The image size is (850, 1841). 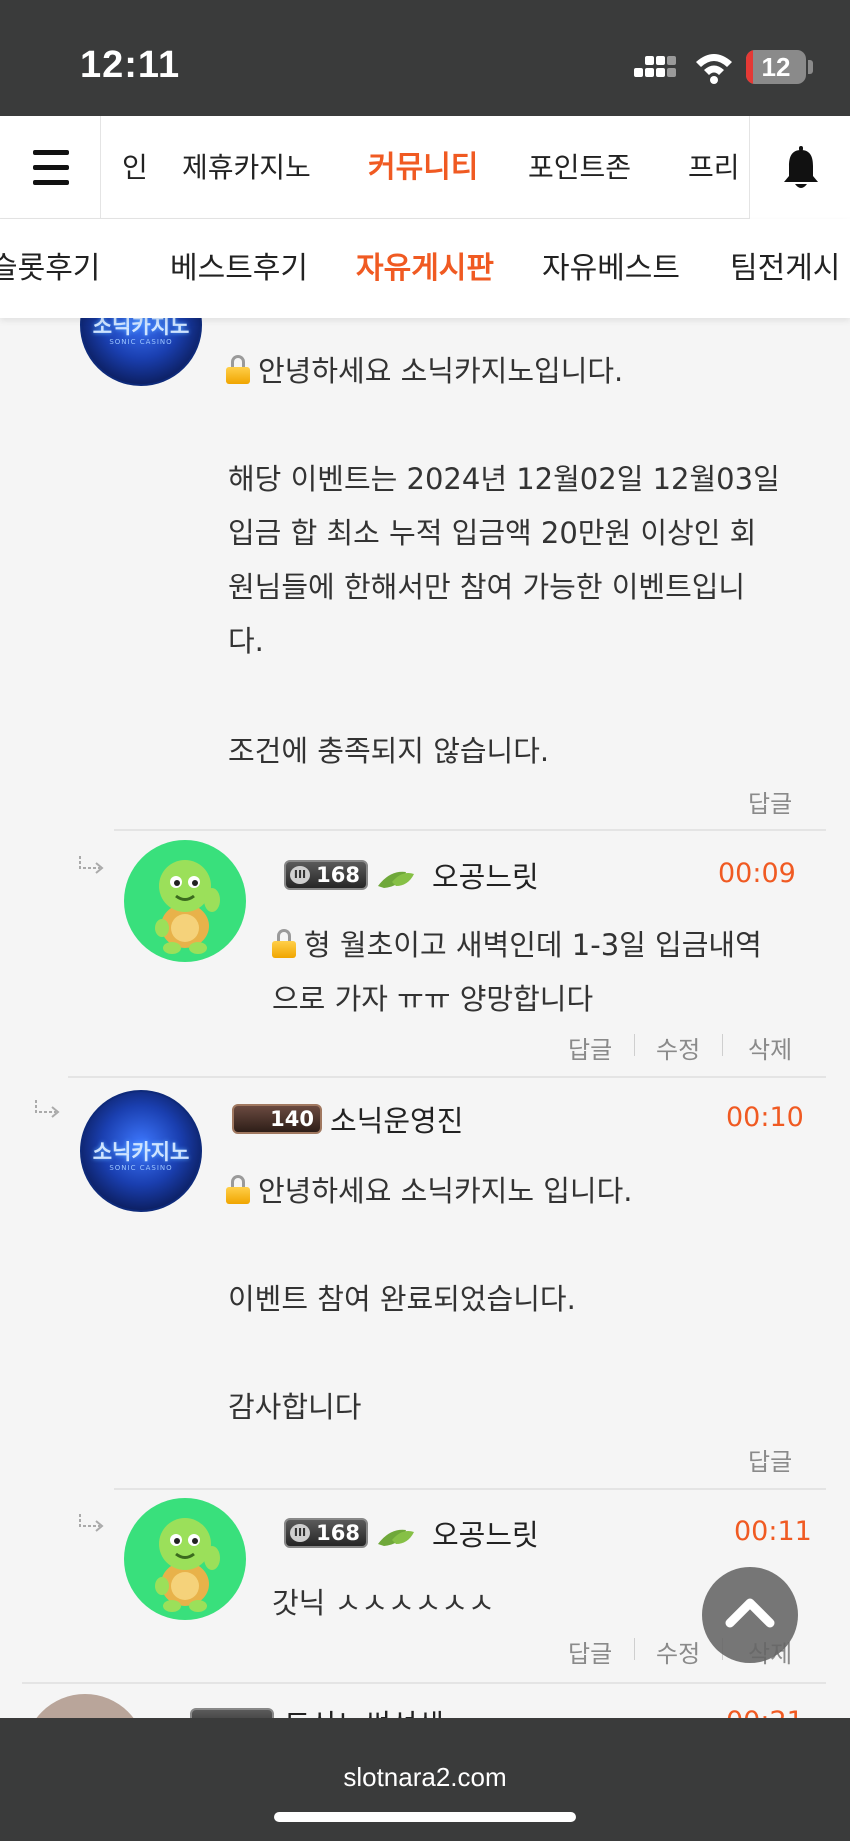 I want to click on level-badge: 140, so click(x=277, y=1119).